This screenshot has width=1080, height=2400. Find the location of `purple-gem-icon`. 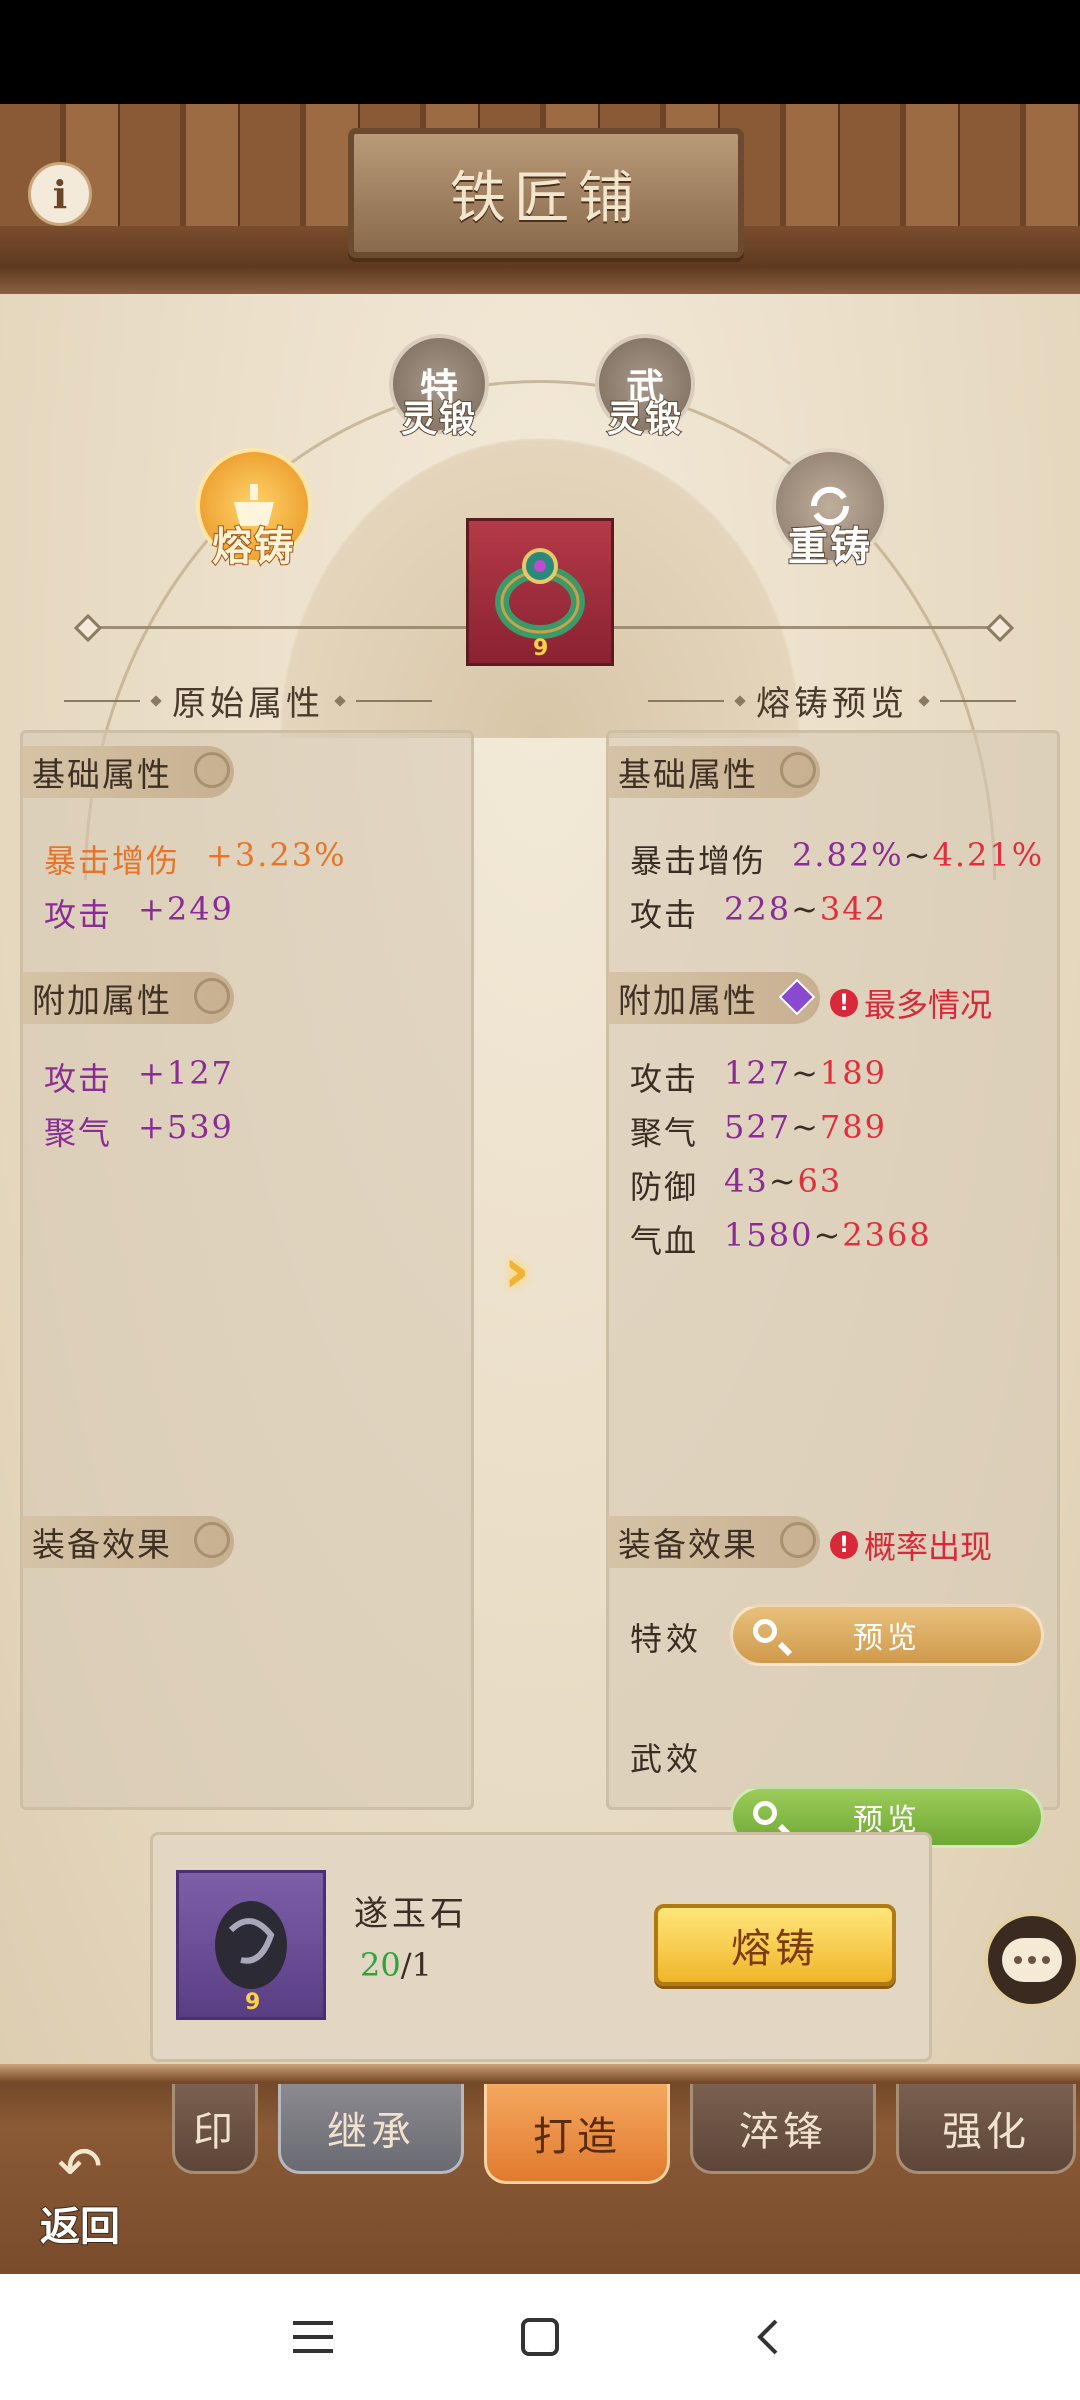

purple-gem-icon is located at coordinates (797, 997).